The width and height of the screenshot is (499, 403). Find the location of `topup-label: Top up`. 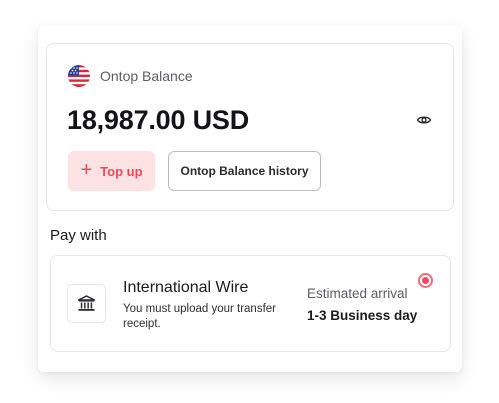

topup-label: Top up is located at coordinates (121, 171).